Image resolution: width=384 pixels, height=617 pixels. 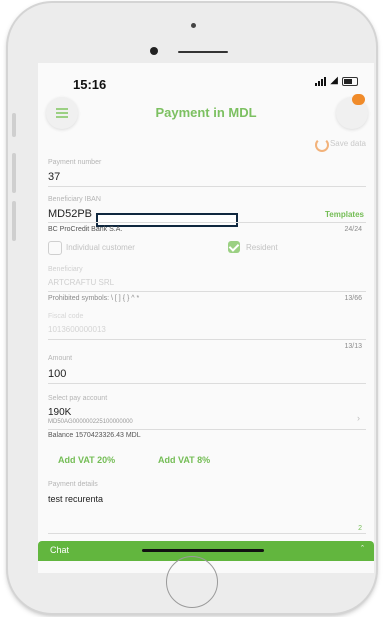 I want to click on volume-down-button, so click(x=14, y=221).